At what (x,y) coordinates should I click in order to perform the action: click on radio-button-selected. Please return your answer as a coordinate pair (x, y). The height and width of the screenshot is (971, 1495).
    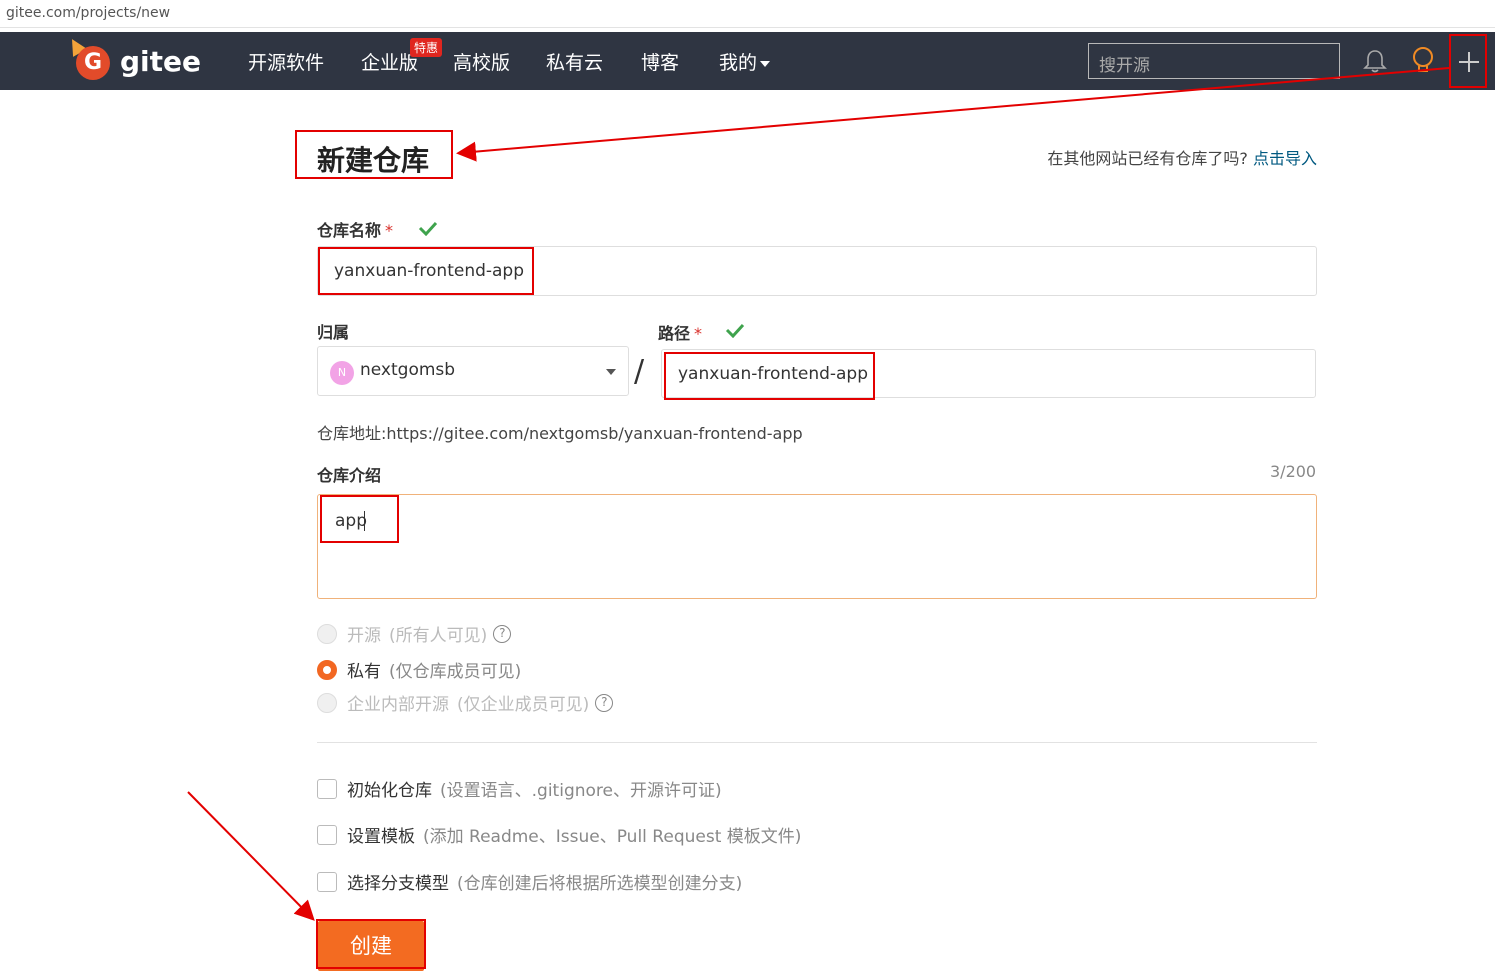
    Looking at the image, I should click on (327, 669).